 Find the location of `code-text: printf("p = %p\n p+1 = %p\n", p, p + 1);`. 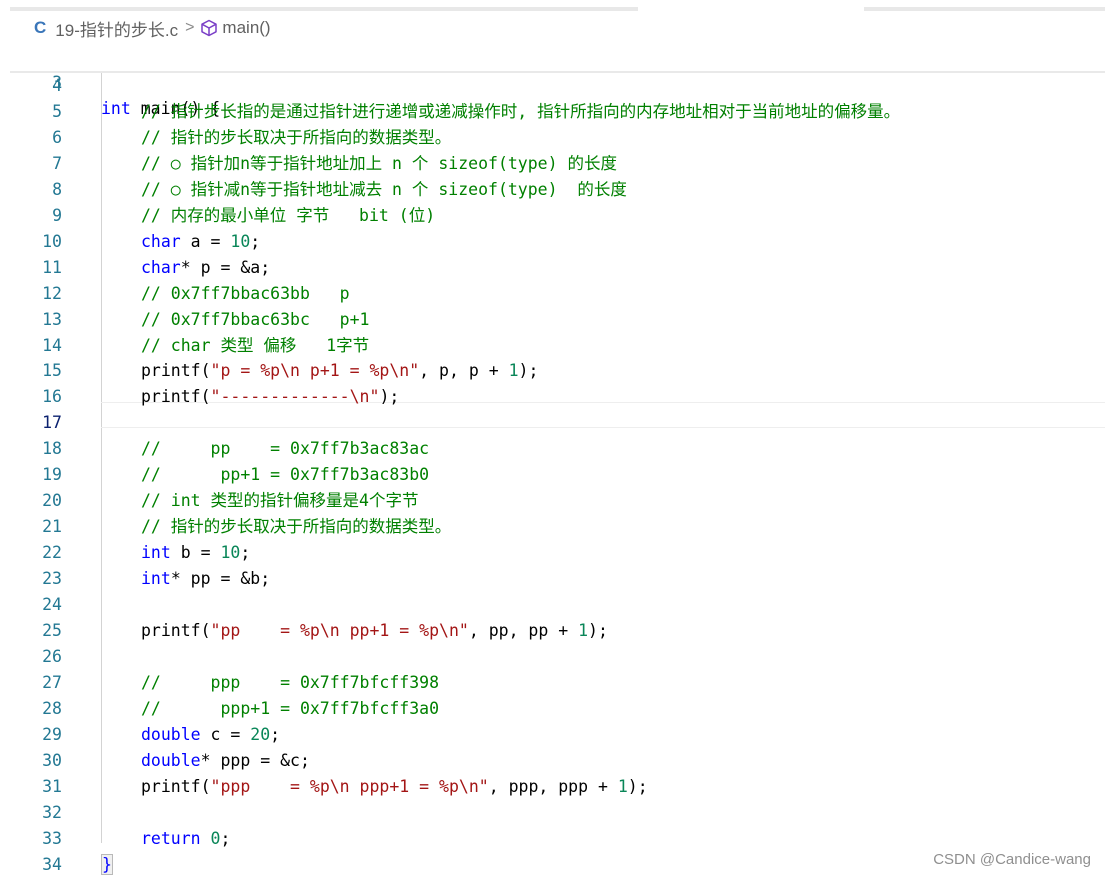

code-text: printf("p = %p\n p+1 = %p\n", p, p + 1); is located at coordinates (339, 371).